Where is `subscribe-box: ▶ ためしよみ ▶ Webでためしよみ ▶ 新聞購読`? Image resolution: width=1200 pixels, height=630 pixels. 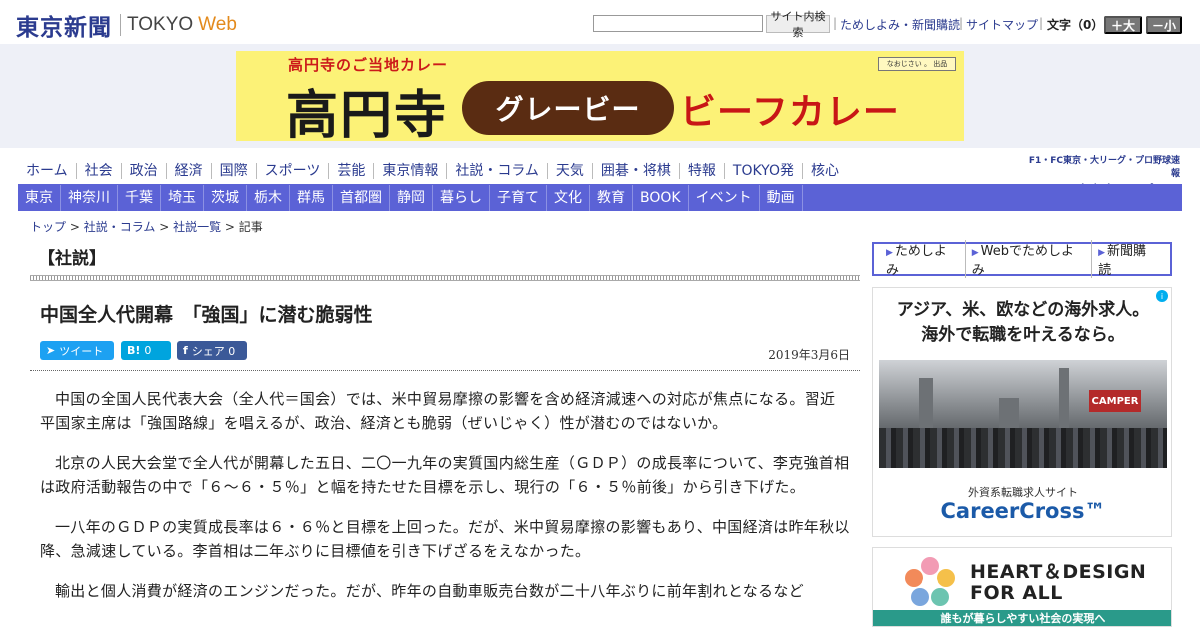
subscribe-box: ▶ ためしよみ ▶ Webでためしよみ ▶ 新聞購読 is located at coordinates (1022, 259).